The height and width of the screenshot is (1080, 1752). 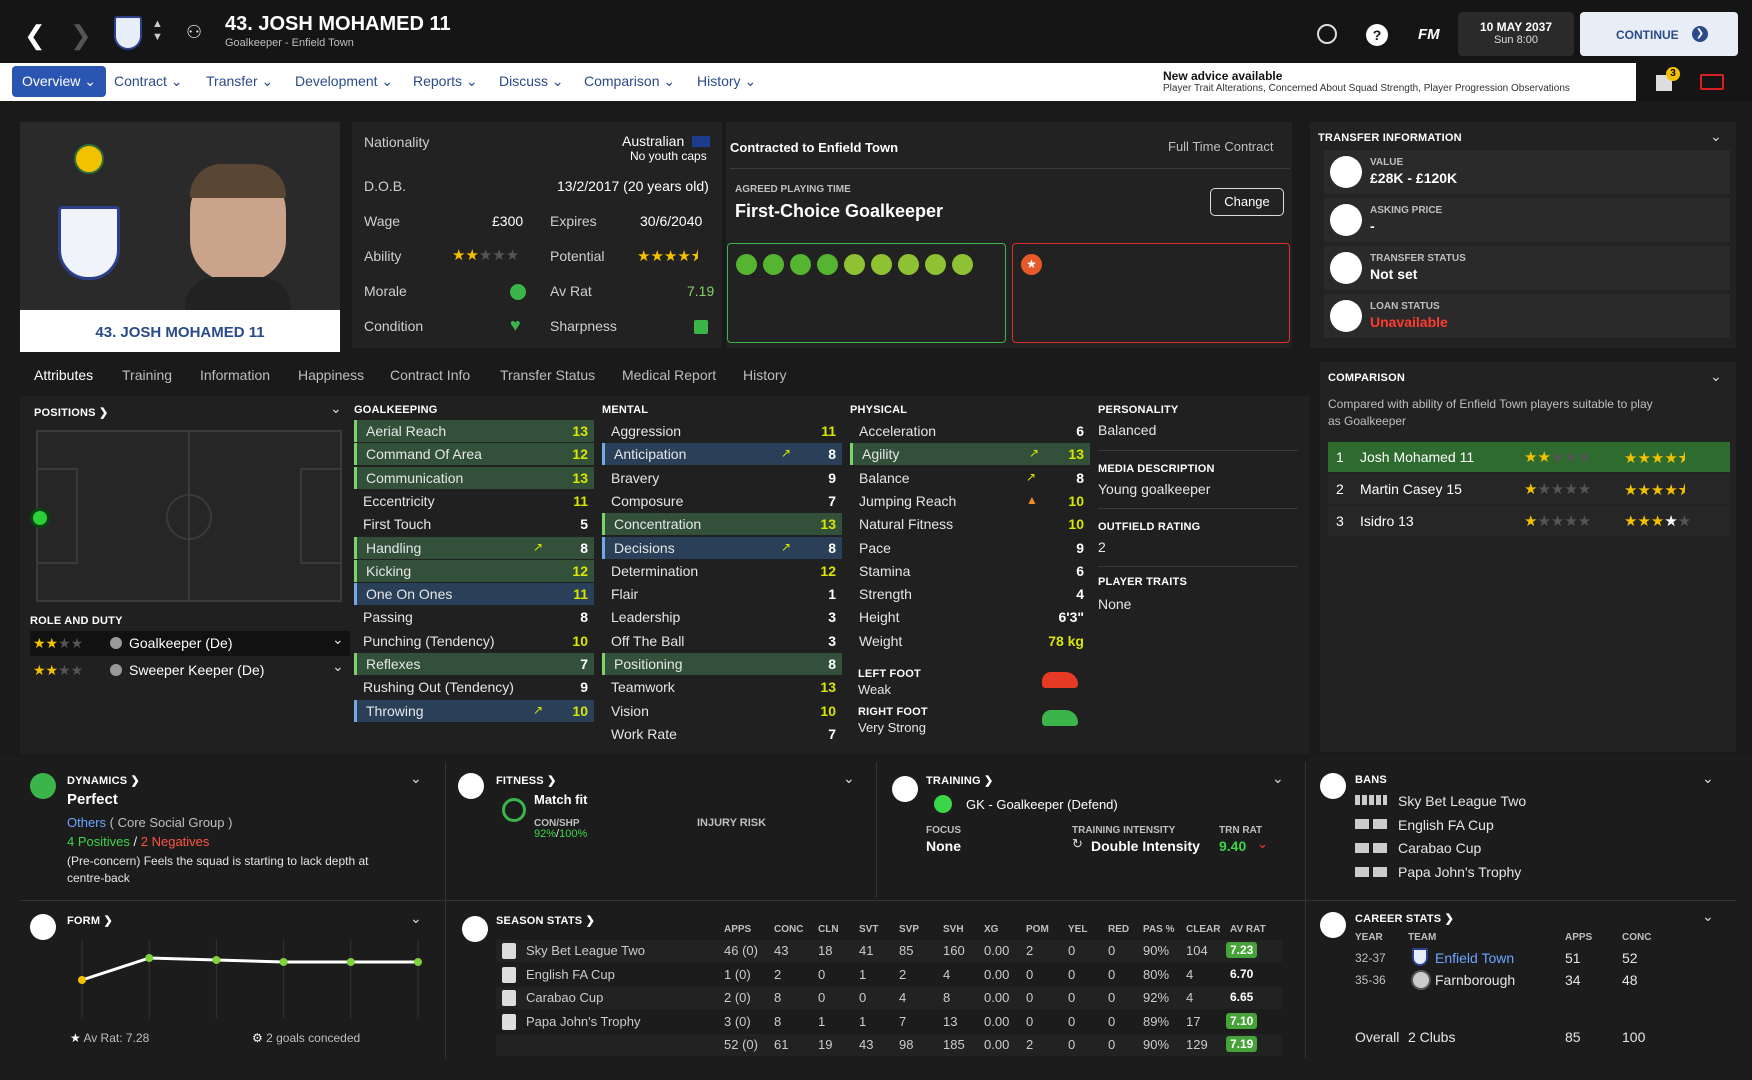 I want to click on attribute-row: Aggression 11, so click(x=722, y=431).